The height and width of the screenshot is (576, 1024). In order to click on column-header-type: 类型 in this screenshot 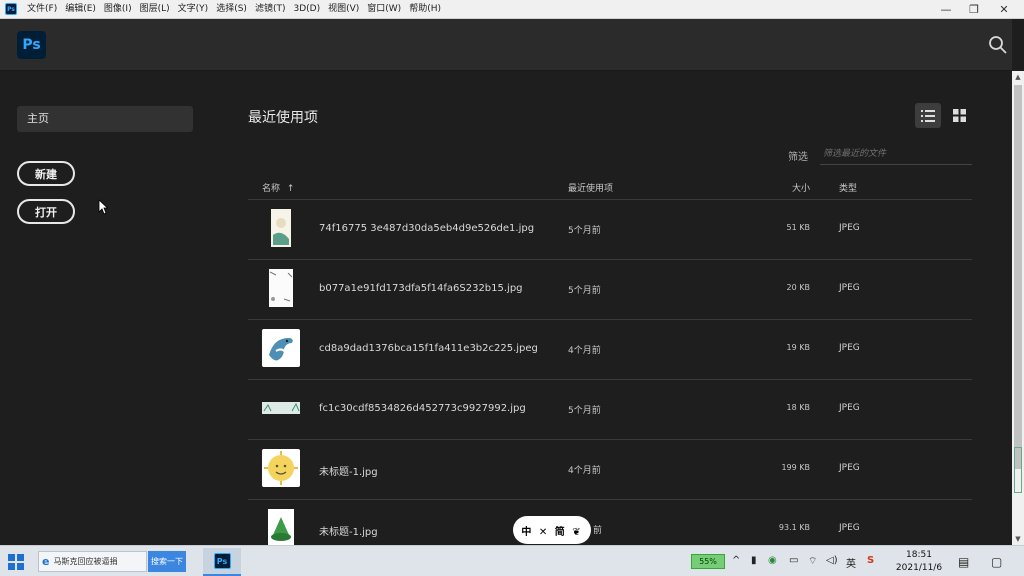, I will do `click(848, 187)`.